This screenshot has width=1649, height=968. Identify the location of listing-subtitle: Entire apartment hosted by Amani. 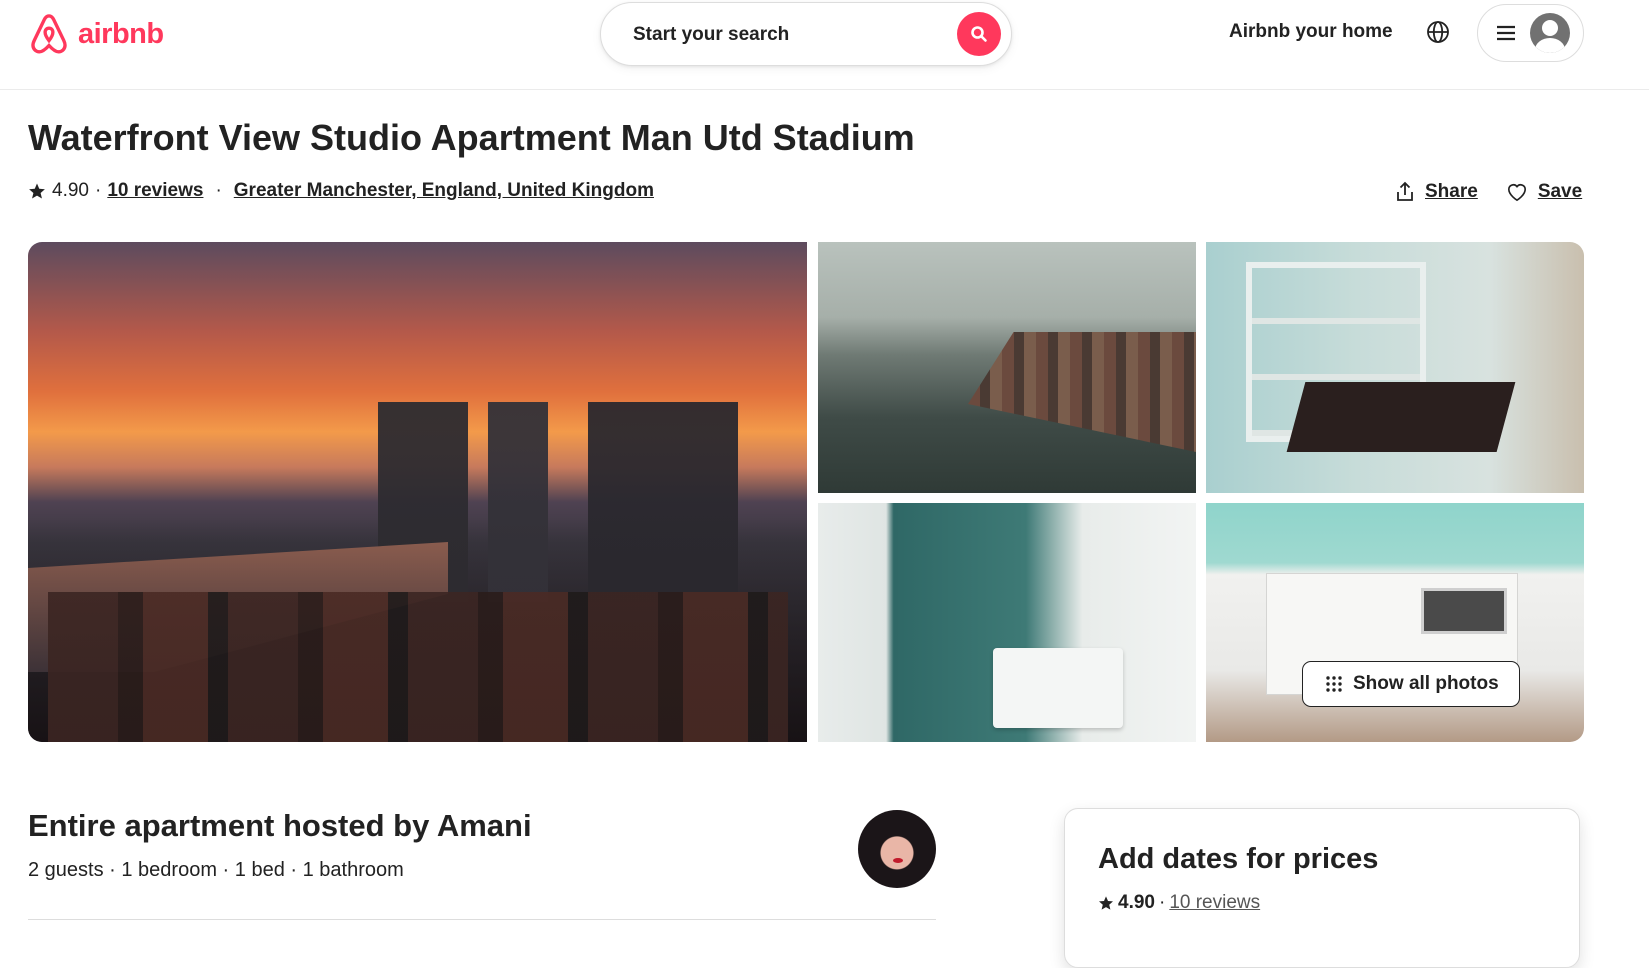
(280, 825).